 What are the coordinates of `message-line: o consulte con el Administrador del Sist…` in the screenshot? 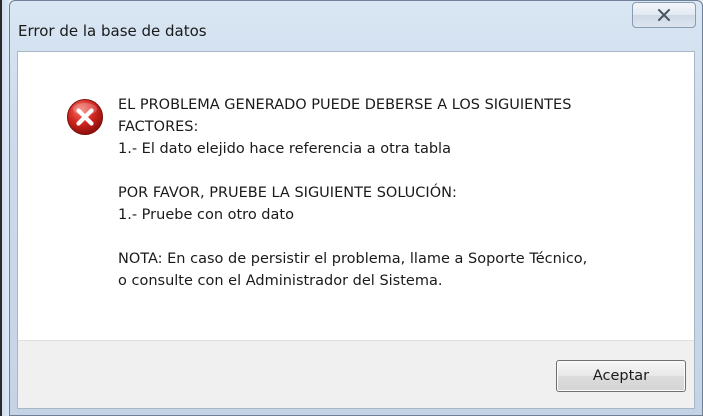 It's located at (280, 281).